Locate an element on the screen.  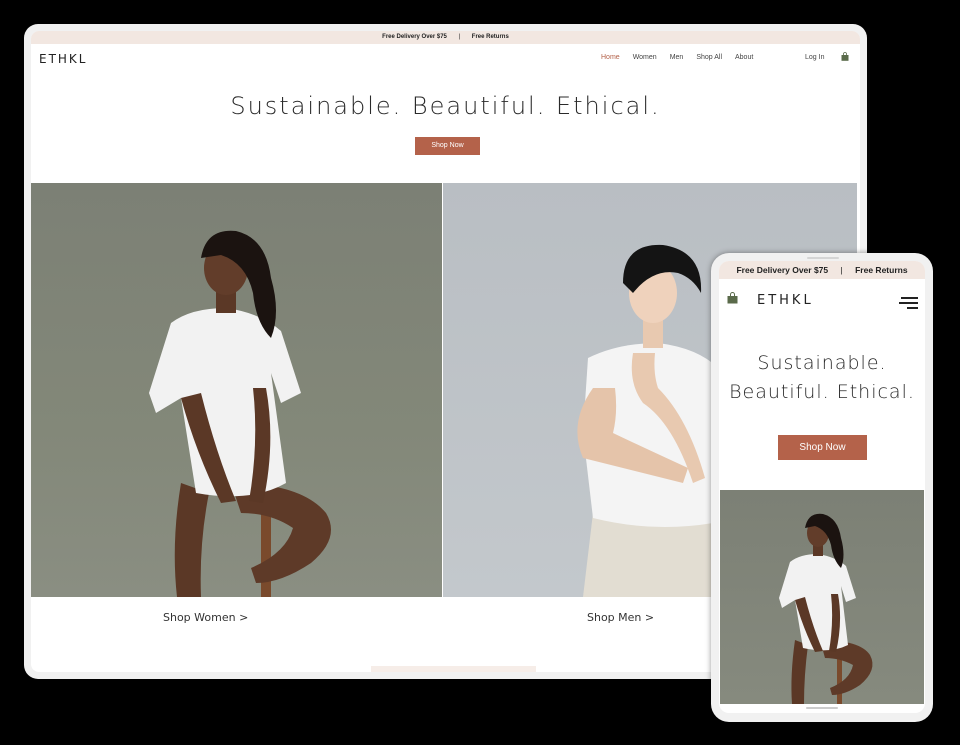
site-logo: ETHKL is located at coordinates (63, 59).